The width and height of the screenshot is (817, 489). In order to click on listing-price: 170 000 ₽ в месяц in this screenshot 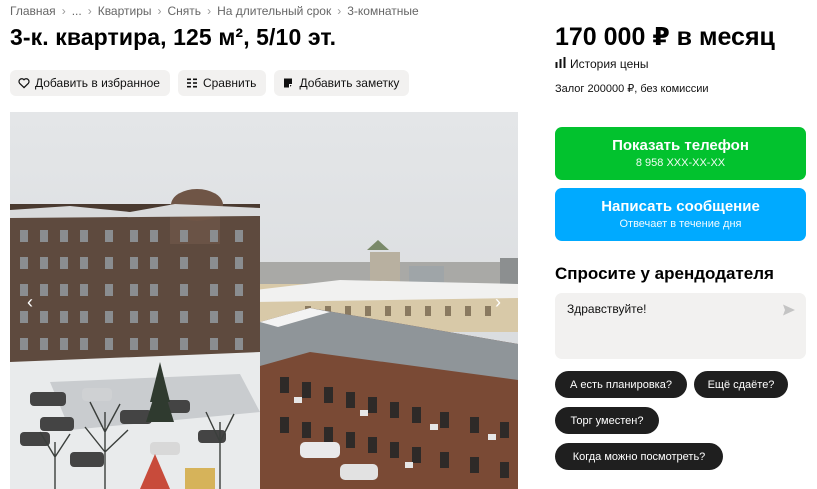, I will do `click(665, 37)`.